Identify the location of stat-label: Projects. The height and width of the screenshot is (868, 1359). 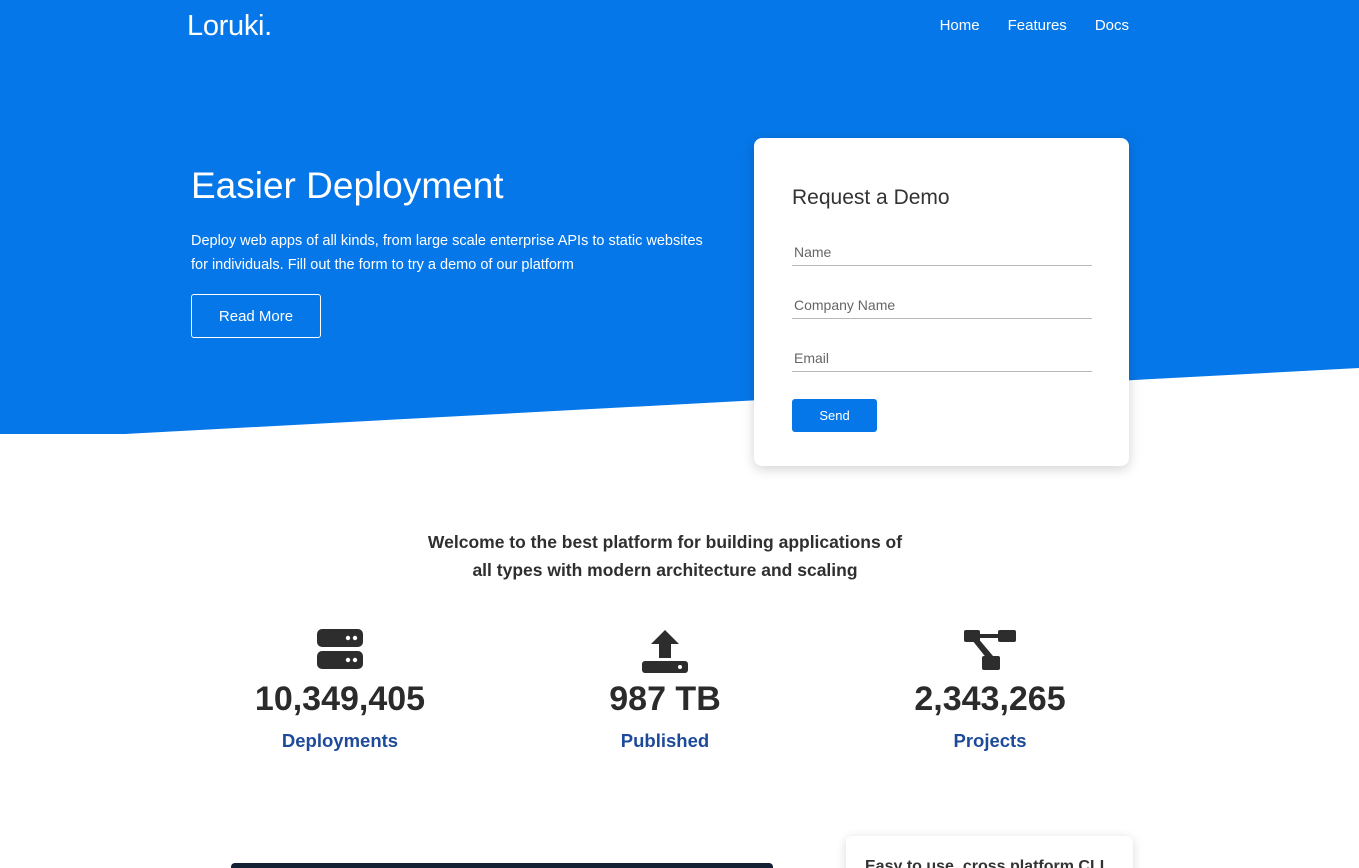
(990, 740).